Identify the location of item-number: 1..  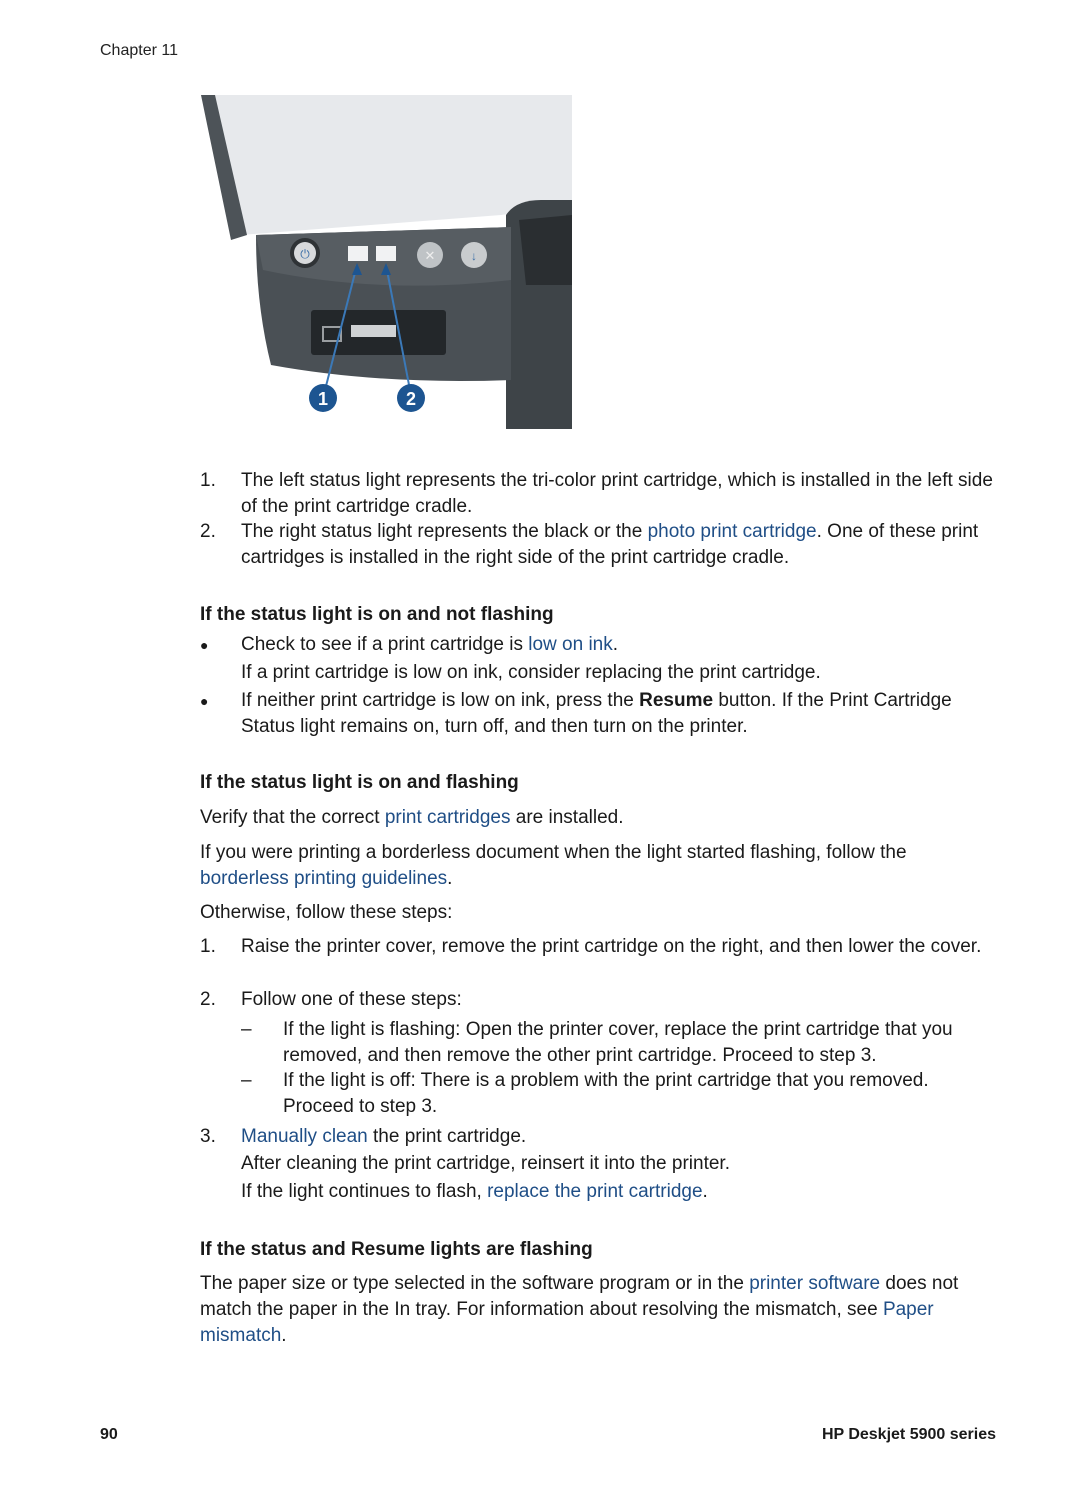
(208, 480).